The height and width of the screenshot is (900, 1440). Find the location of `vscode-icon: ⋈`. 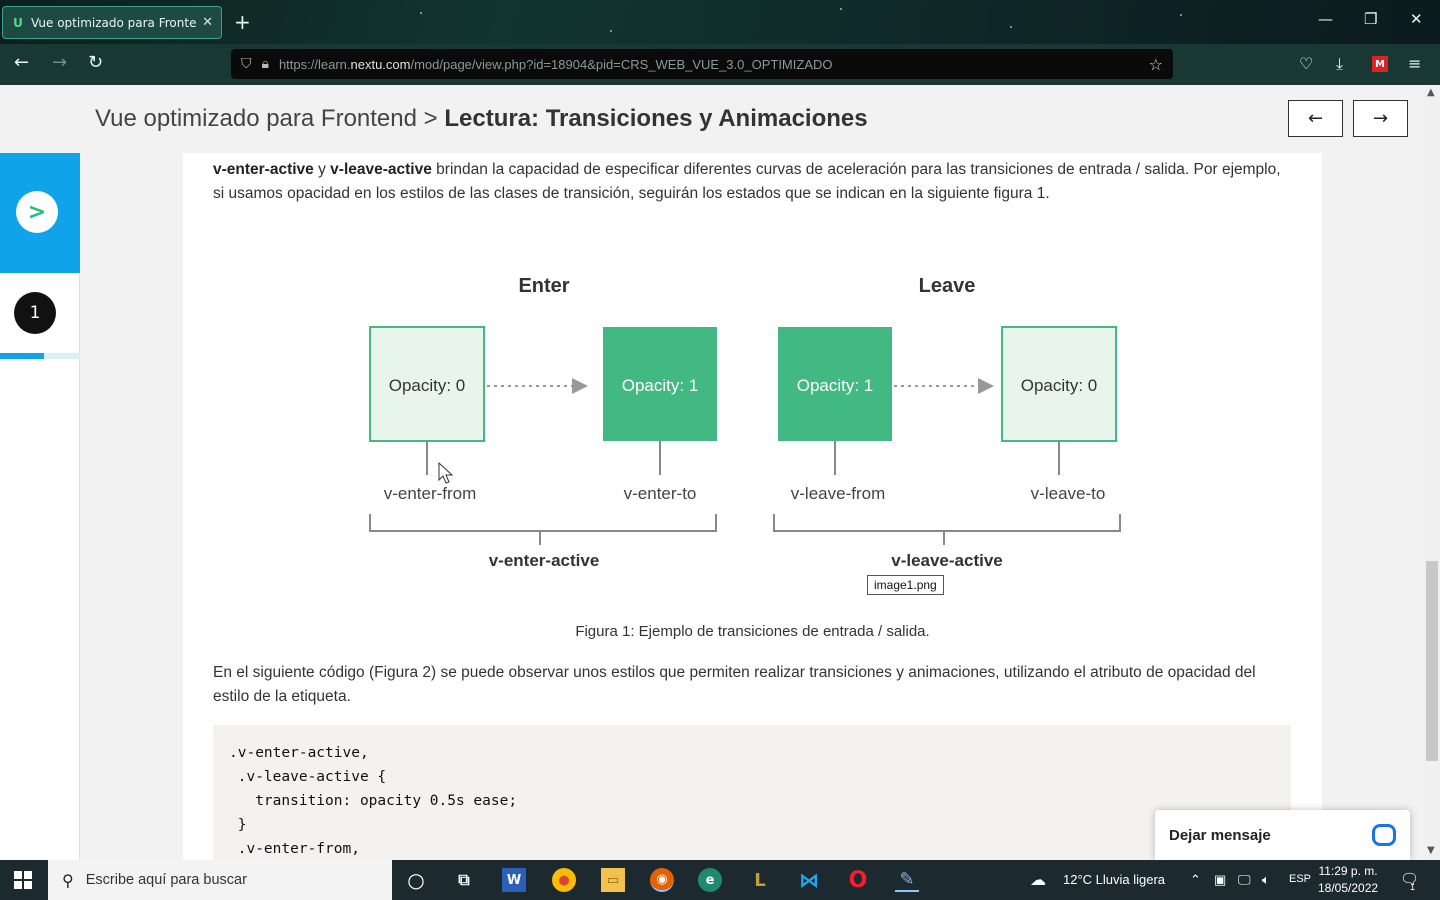

vscode-icon: ⋈ is located at coordinates (809, 880).